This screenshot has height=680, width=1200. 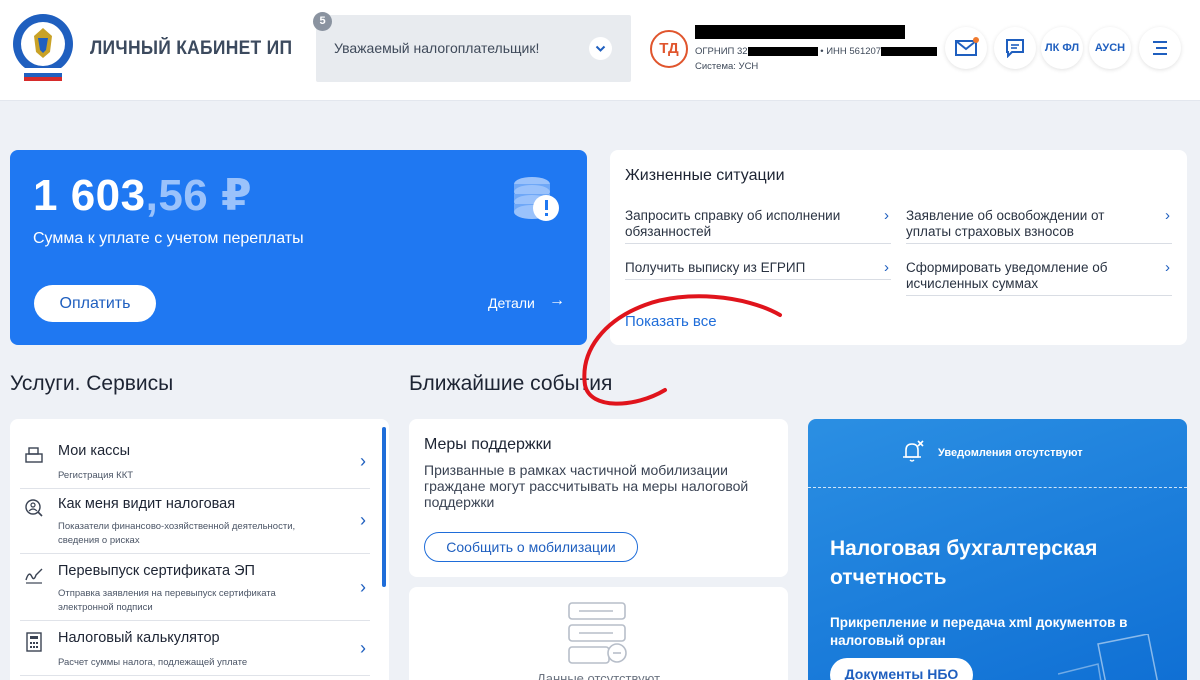 What do you see at coordinates (43, 47) in the screenshot?
I see `fns-emblem-logo` at bounding box center [43, 47].